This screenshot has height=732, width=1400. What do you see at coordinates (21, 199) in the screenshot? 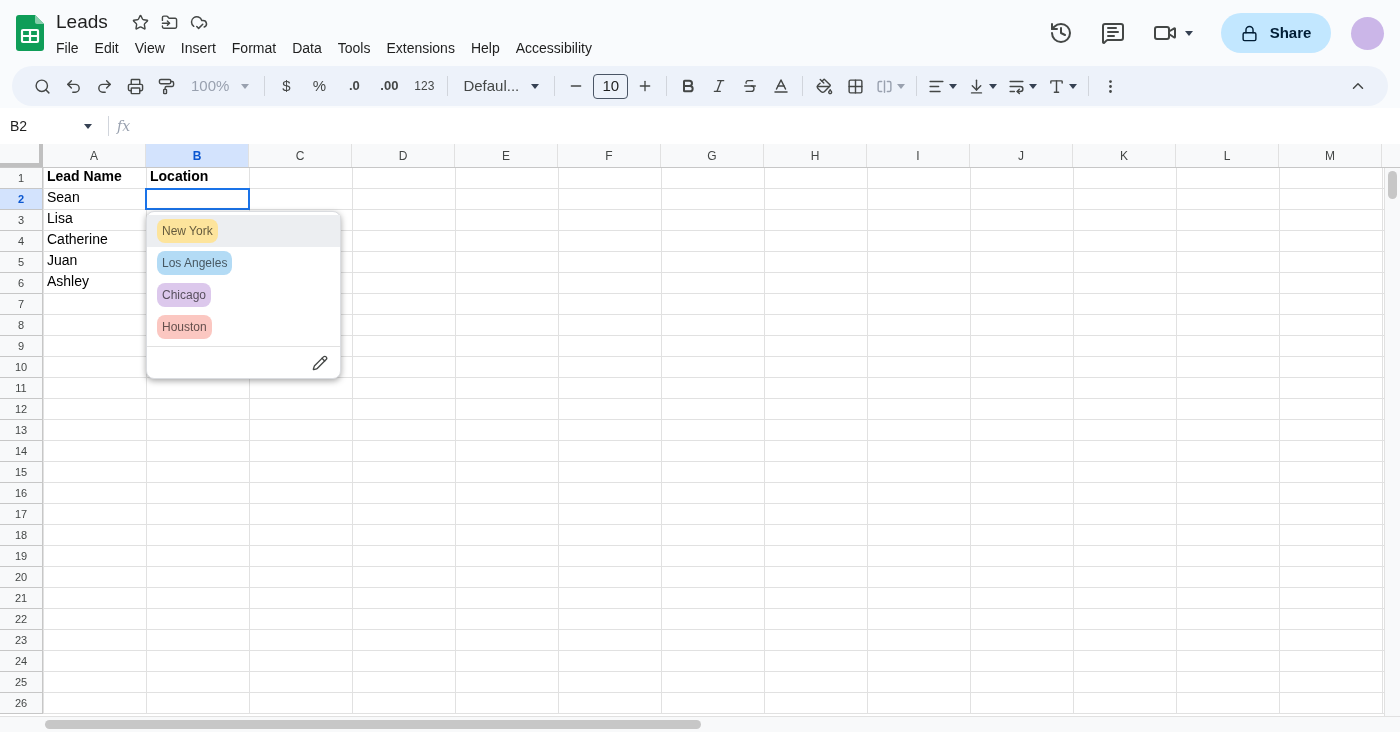
I see `row-header: 2` at bounding box center [21, 199].